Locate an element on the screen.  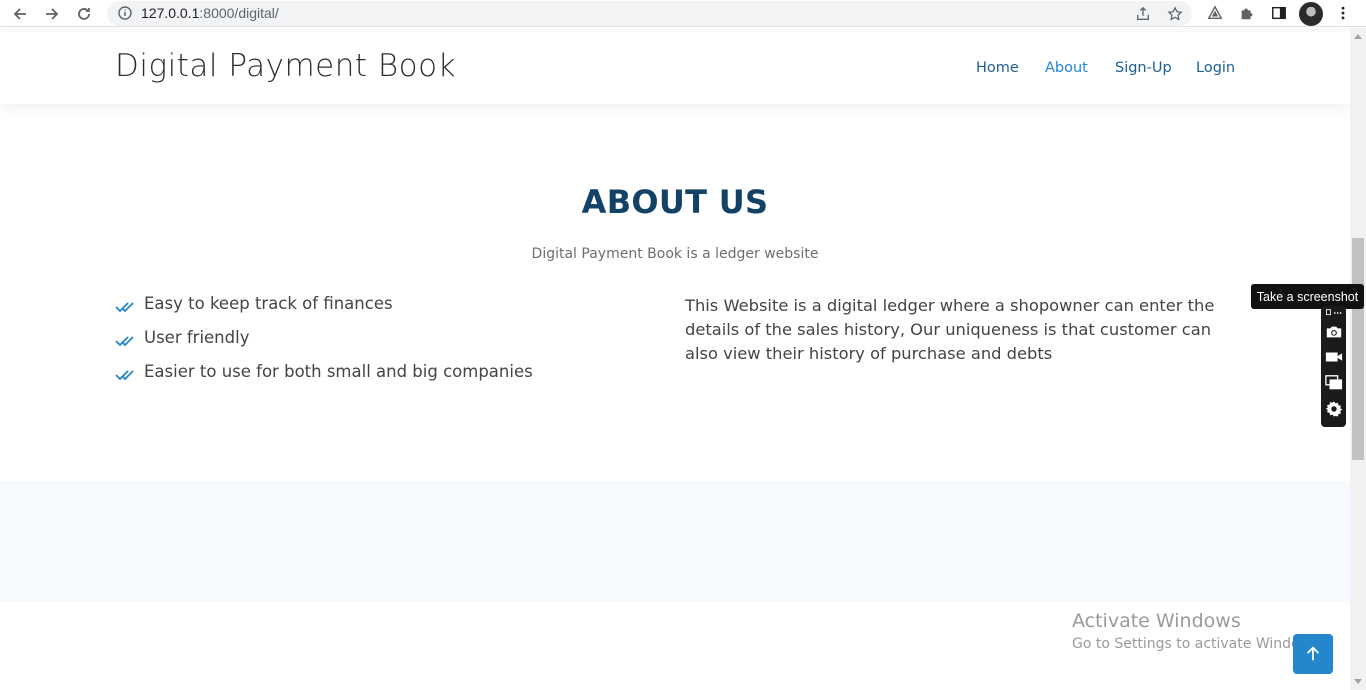
arrow-left-icon is located at coordinates (19, 14).